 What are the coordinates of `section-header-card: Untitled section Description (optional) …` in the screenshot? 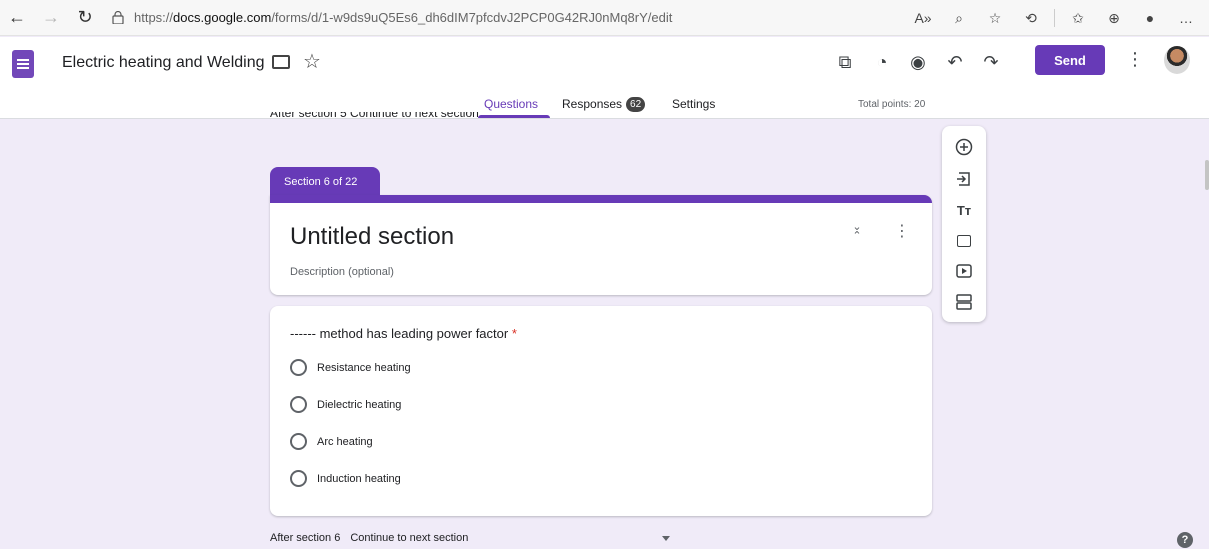 It's located at (601, 245).